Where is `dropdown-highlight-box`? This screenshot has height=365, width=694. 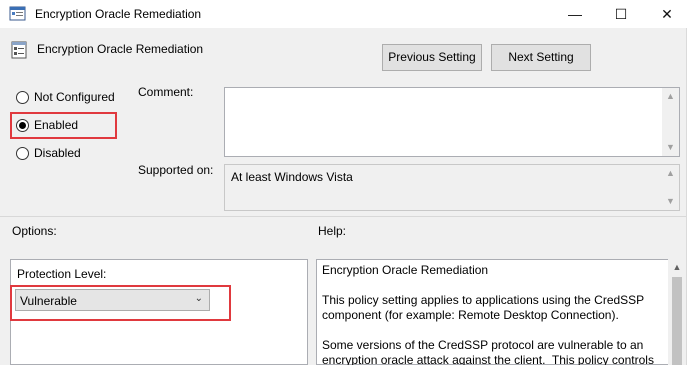
dropdown-highlight-box is located at coordinates (120, 303).